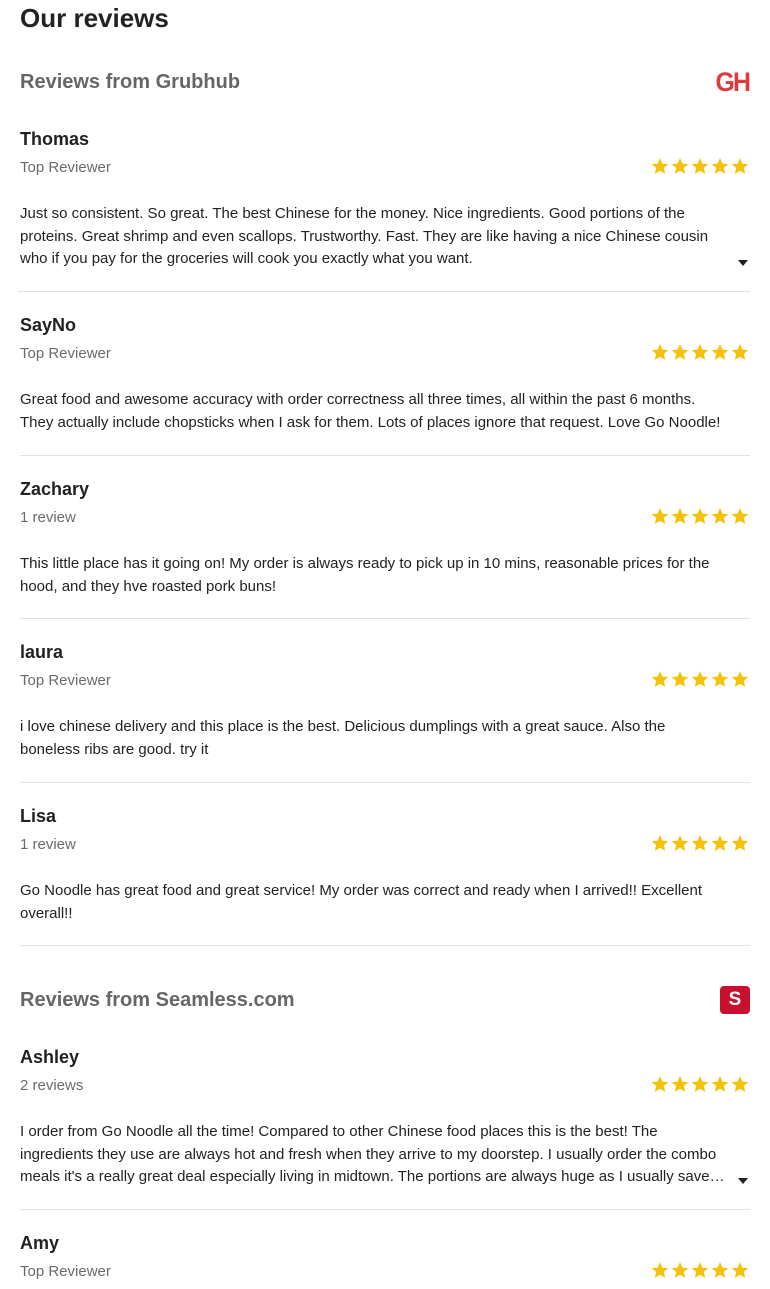 The image size is (770, 1289). What do you see at coordinates (735, 1000) in the screenshot?
I see `seamless-logo: S` at bounding box center [735, 1000].